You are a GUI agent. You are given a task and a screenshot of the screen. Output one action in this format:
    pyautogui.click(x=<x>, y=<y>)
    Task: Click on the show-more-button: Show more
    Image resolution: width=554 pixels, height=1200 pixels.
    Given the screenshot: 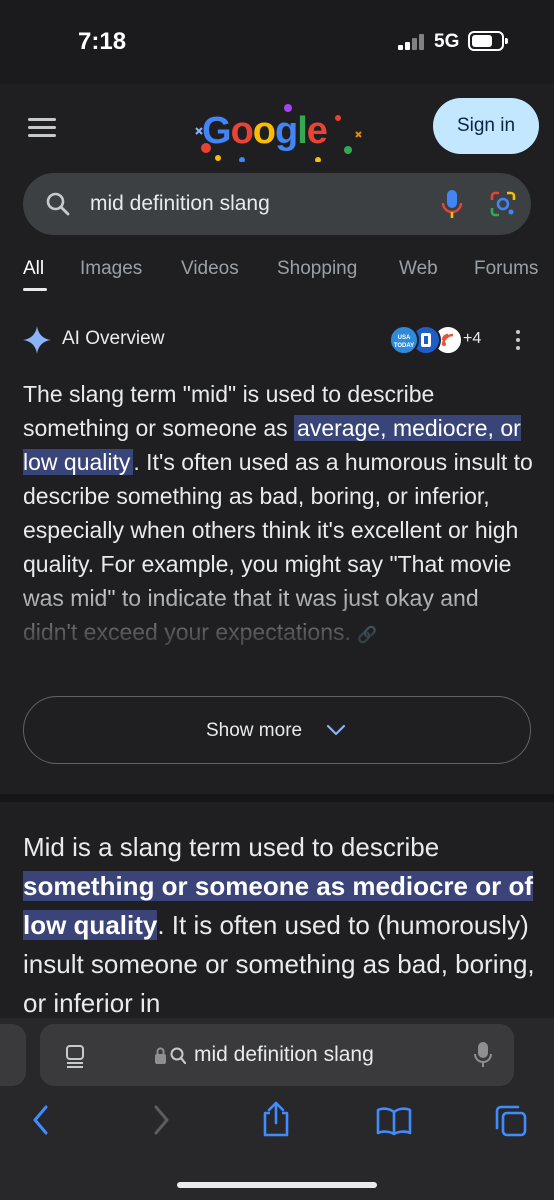 What is the action you would take?
    pyautogui.click(x=277, y=730)
    